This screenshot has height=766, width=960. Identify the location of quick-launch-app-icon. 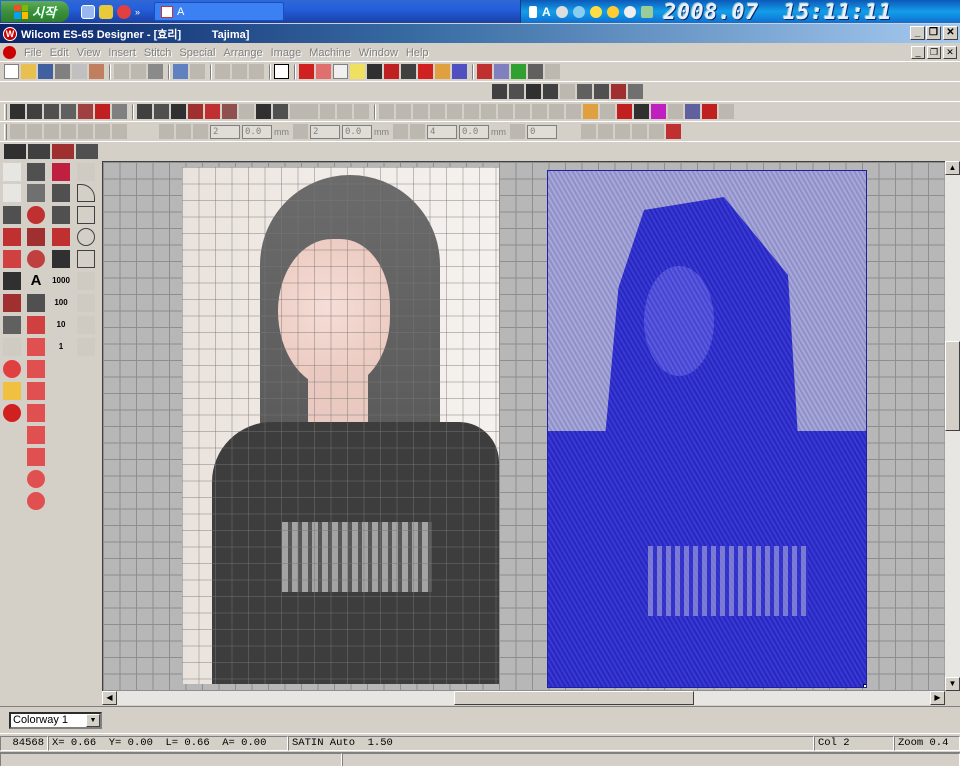
(124, 11).